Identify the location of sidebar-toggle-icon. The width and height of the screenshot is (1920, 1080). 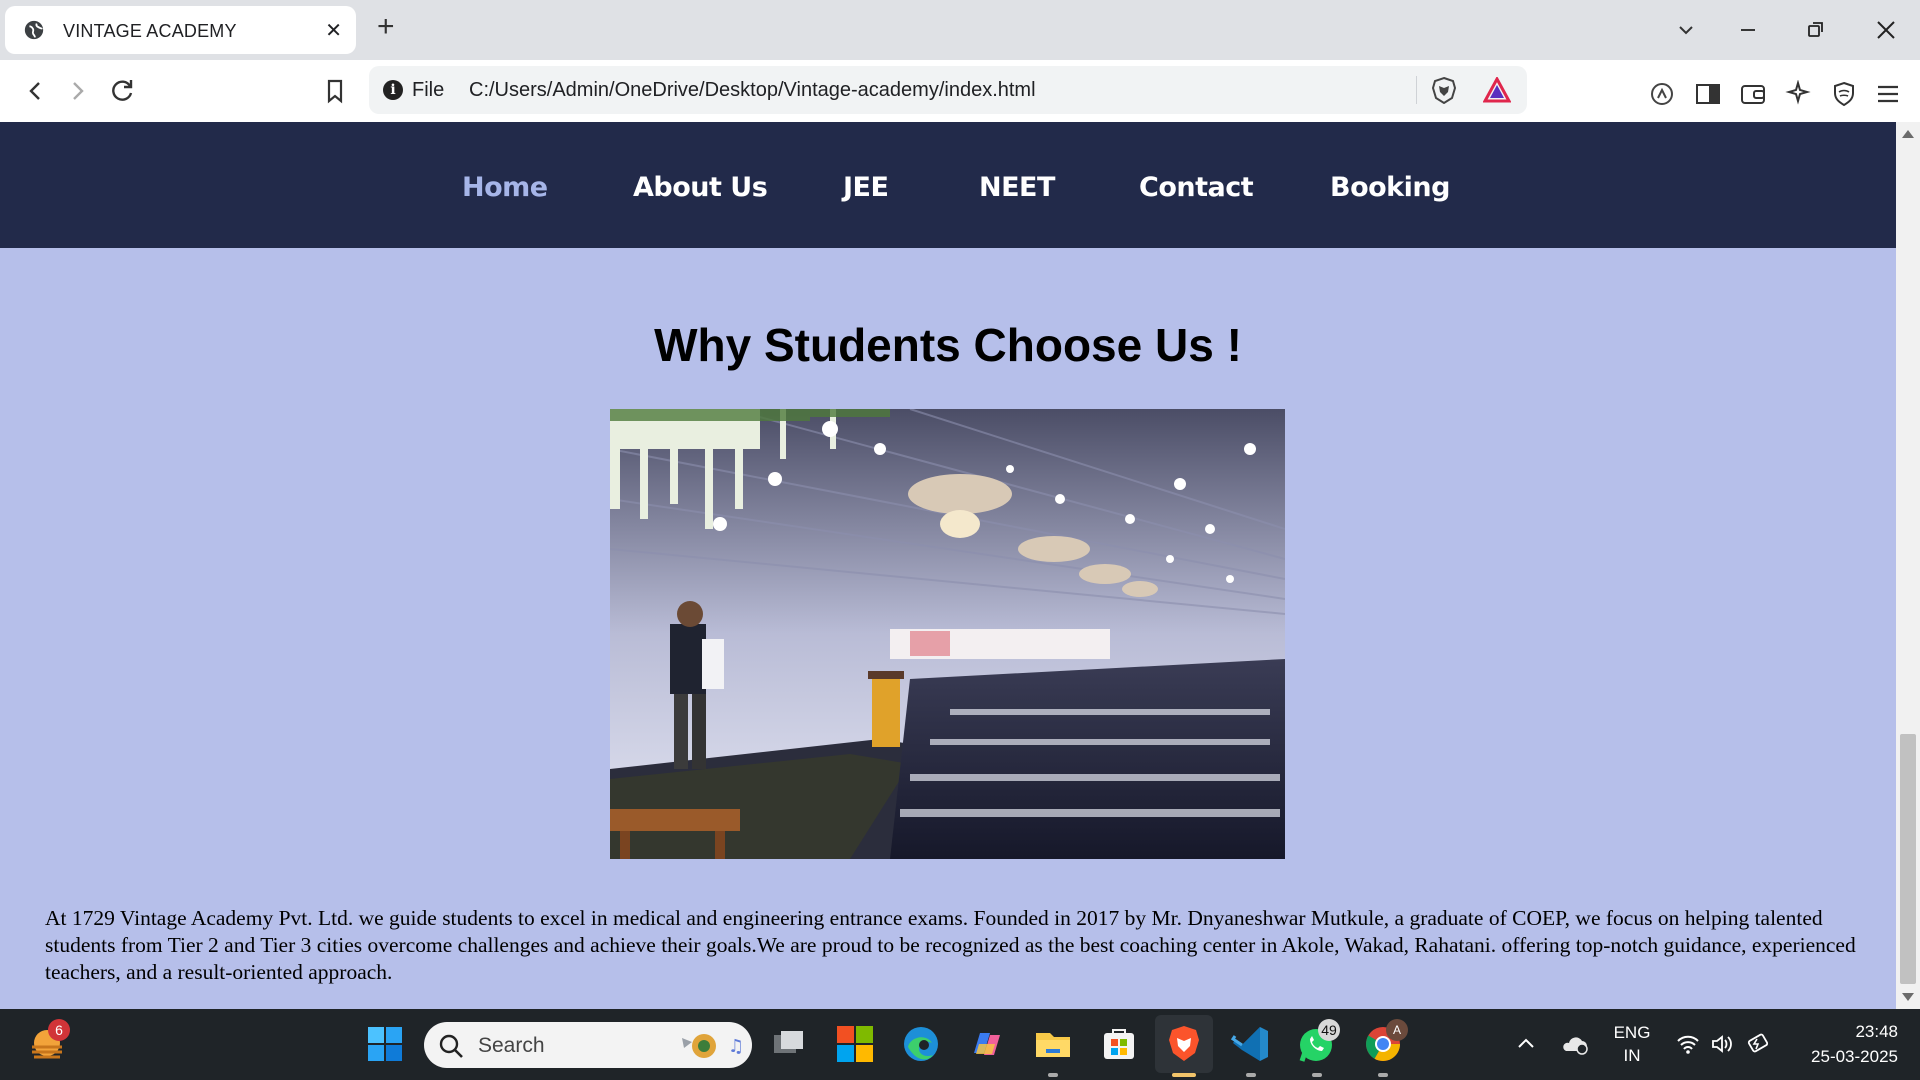
(1708, 94).